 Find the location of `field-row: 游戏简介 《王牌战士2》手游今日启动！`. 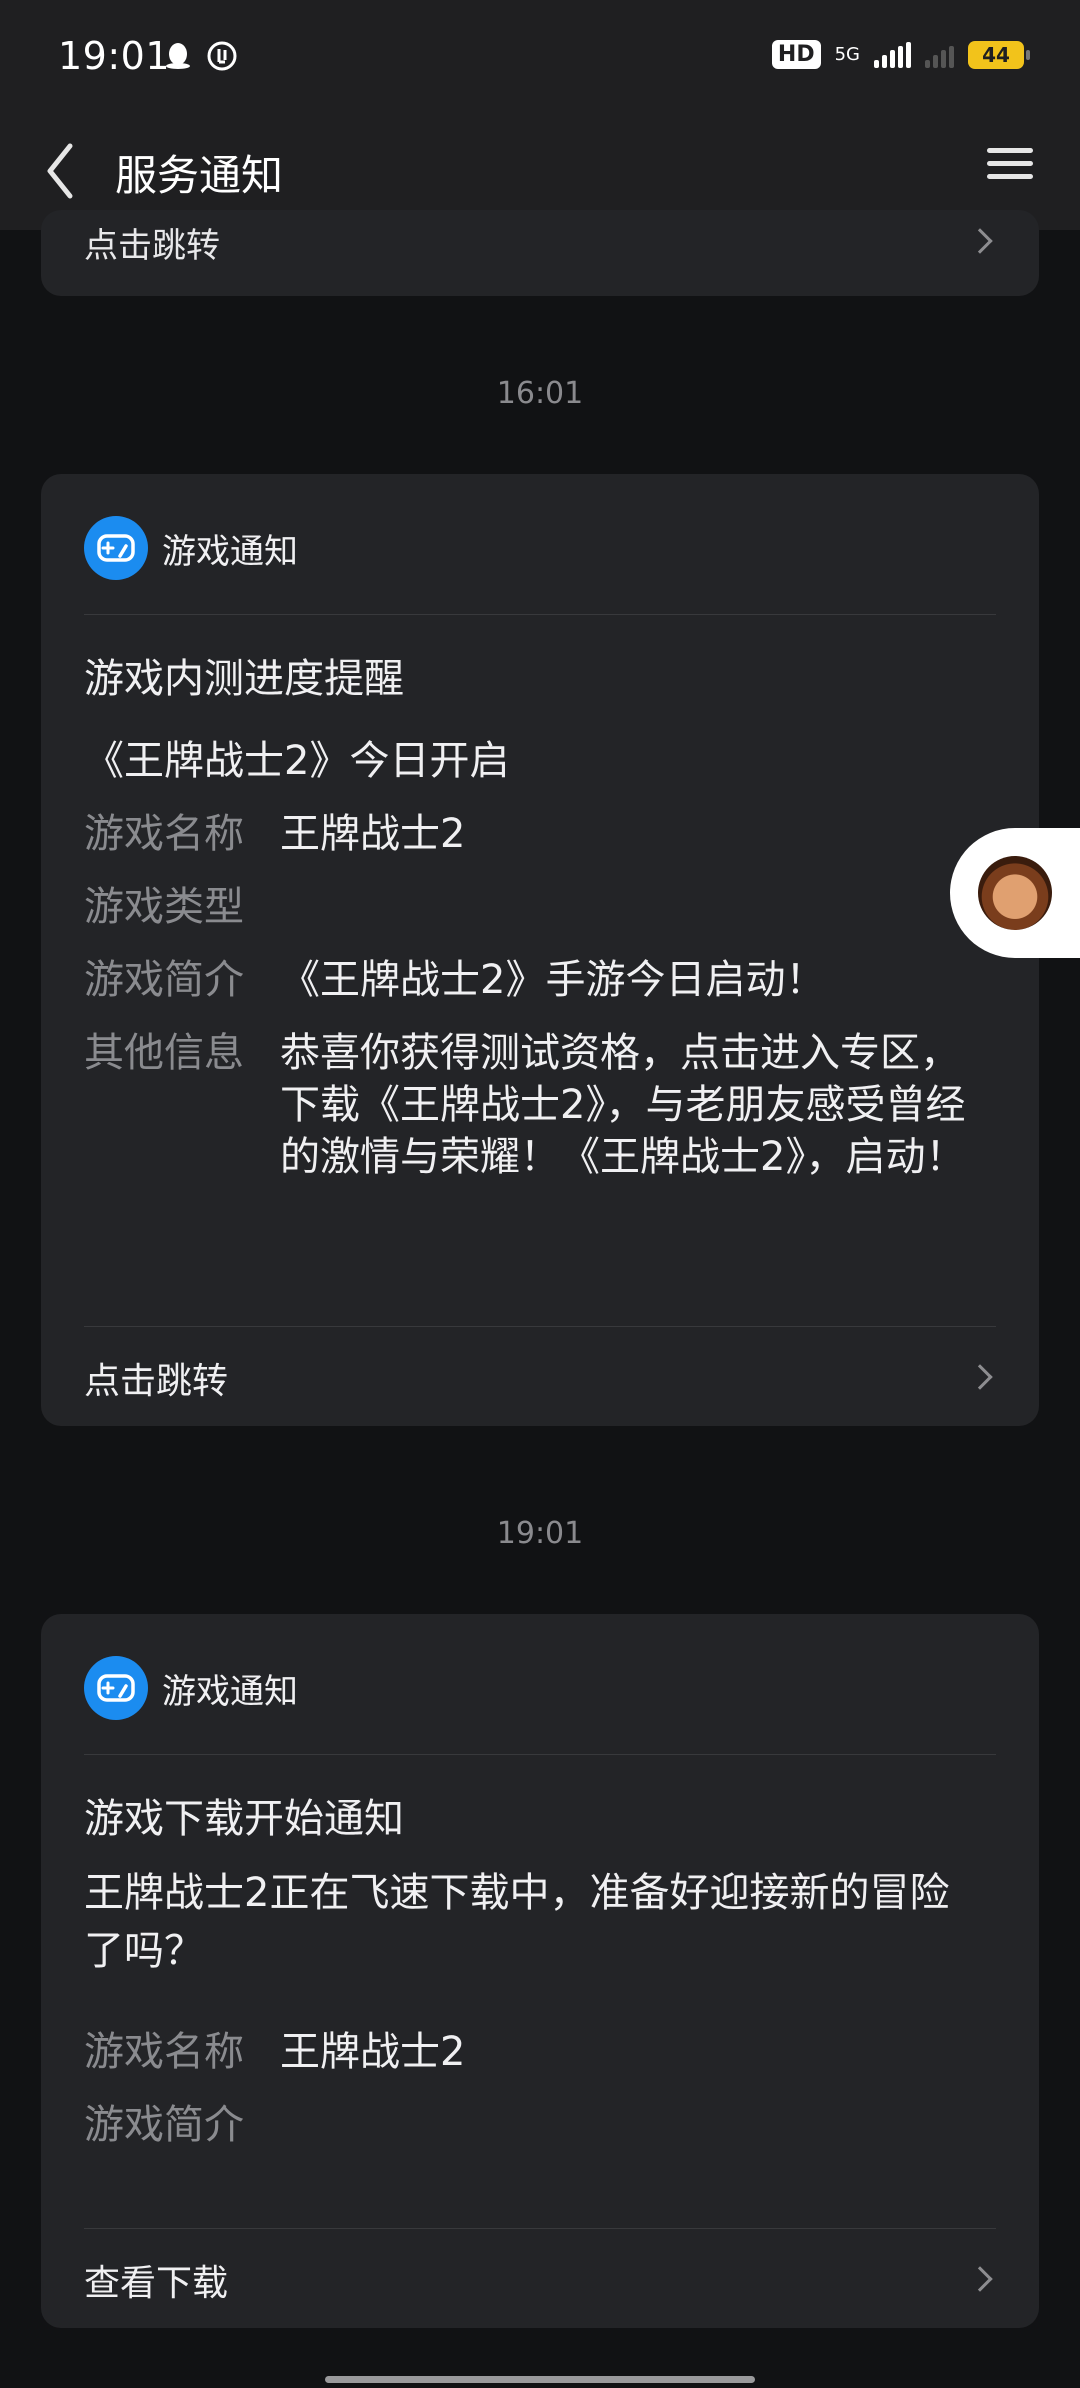

field-row: 游戏简介 《王牌战士2》手游今日启动！ is located at coordinates (540, 980).